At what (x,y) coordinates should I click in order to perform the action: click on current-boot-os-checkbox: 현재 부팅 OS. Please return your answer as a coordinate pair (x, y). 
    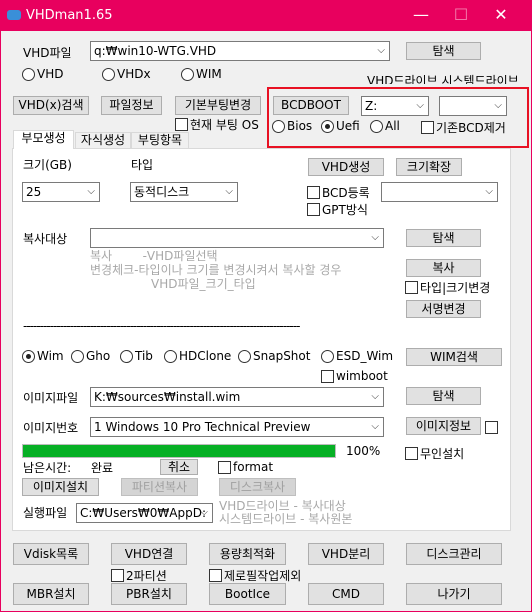
    Looking at the image, I should click on (217, 124).